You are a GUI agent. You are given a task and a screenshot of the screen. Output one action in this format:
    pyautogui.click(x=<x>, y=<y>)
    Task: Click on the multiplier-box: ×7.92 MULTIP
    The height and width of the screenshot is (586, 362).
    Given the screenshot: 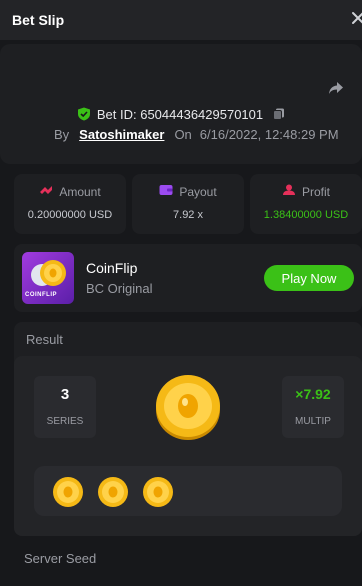 What is the action you would take?
    pyautogui.click(x=313, y=407)
    